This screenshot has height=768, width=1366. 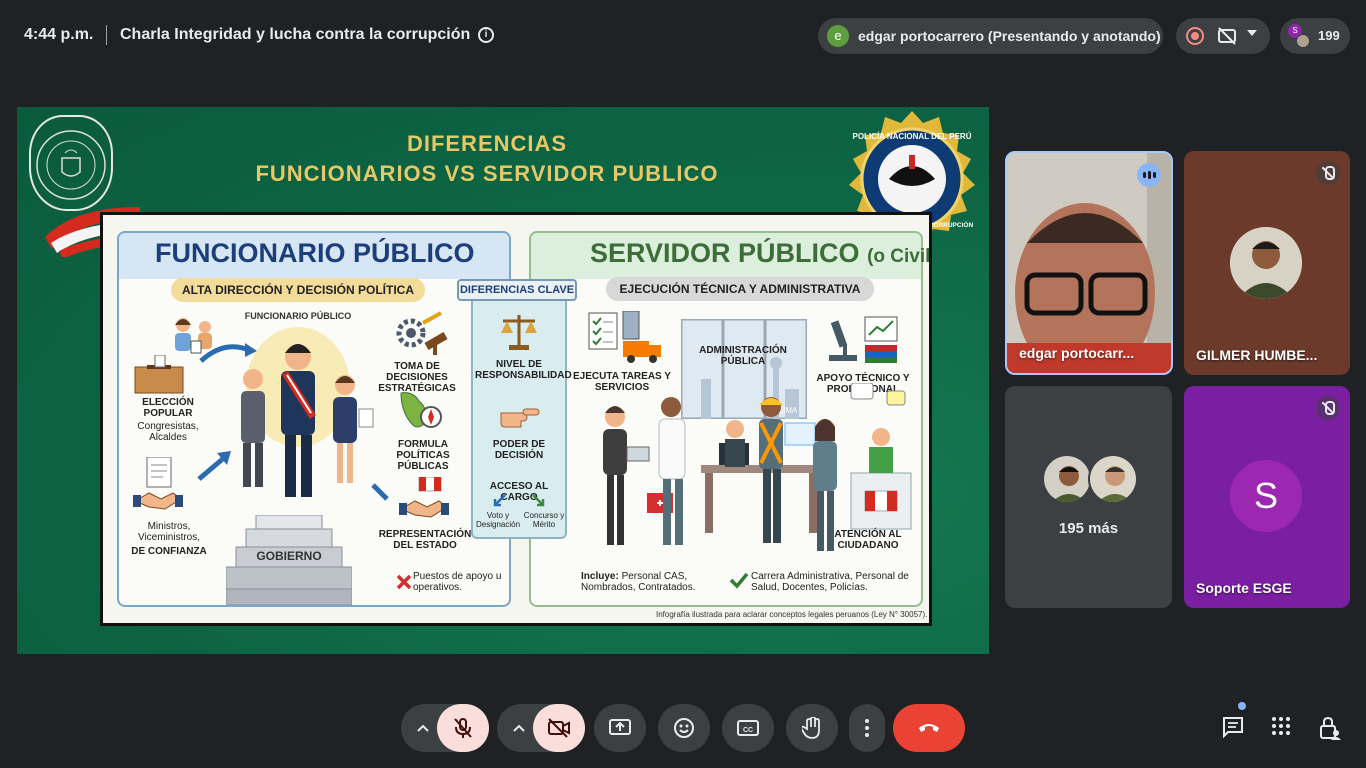 I want to click on speaking-indicator-icon, so click(x=1149, y=175).